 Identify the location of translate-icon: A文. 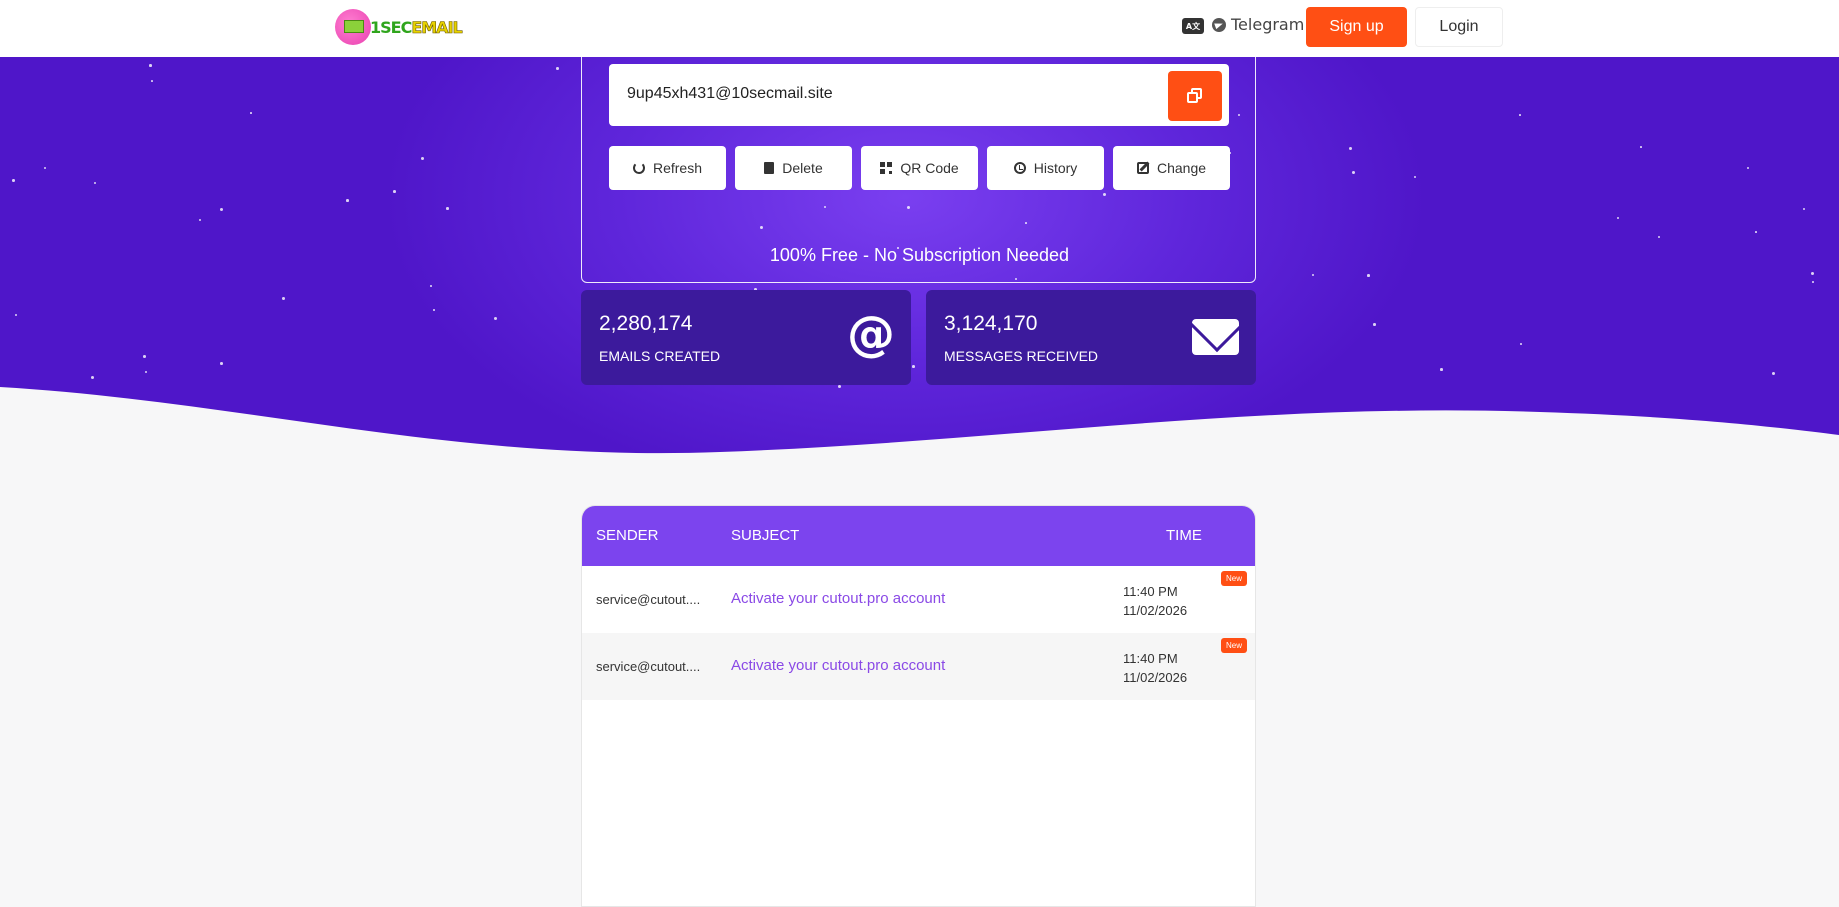
(1193, 26).